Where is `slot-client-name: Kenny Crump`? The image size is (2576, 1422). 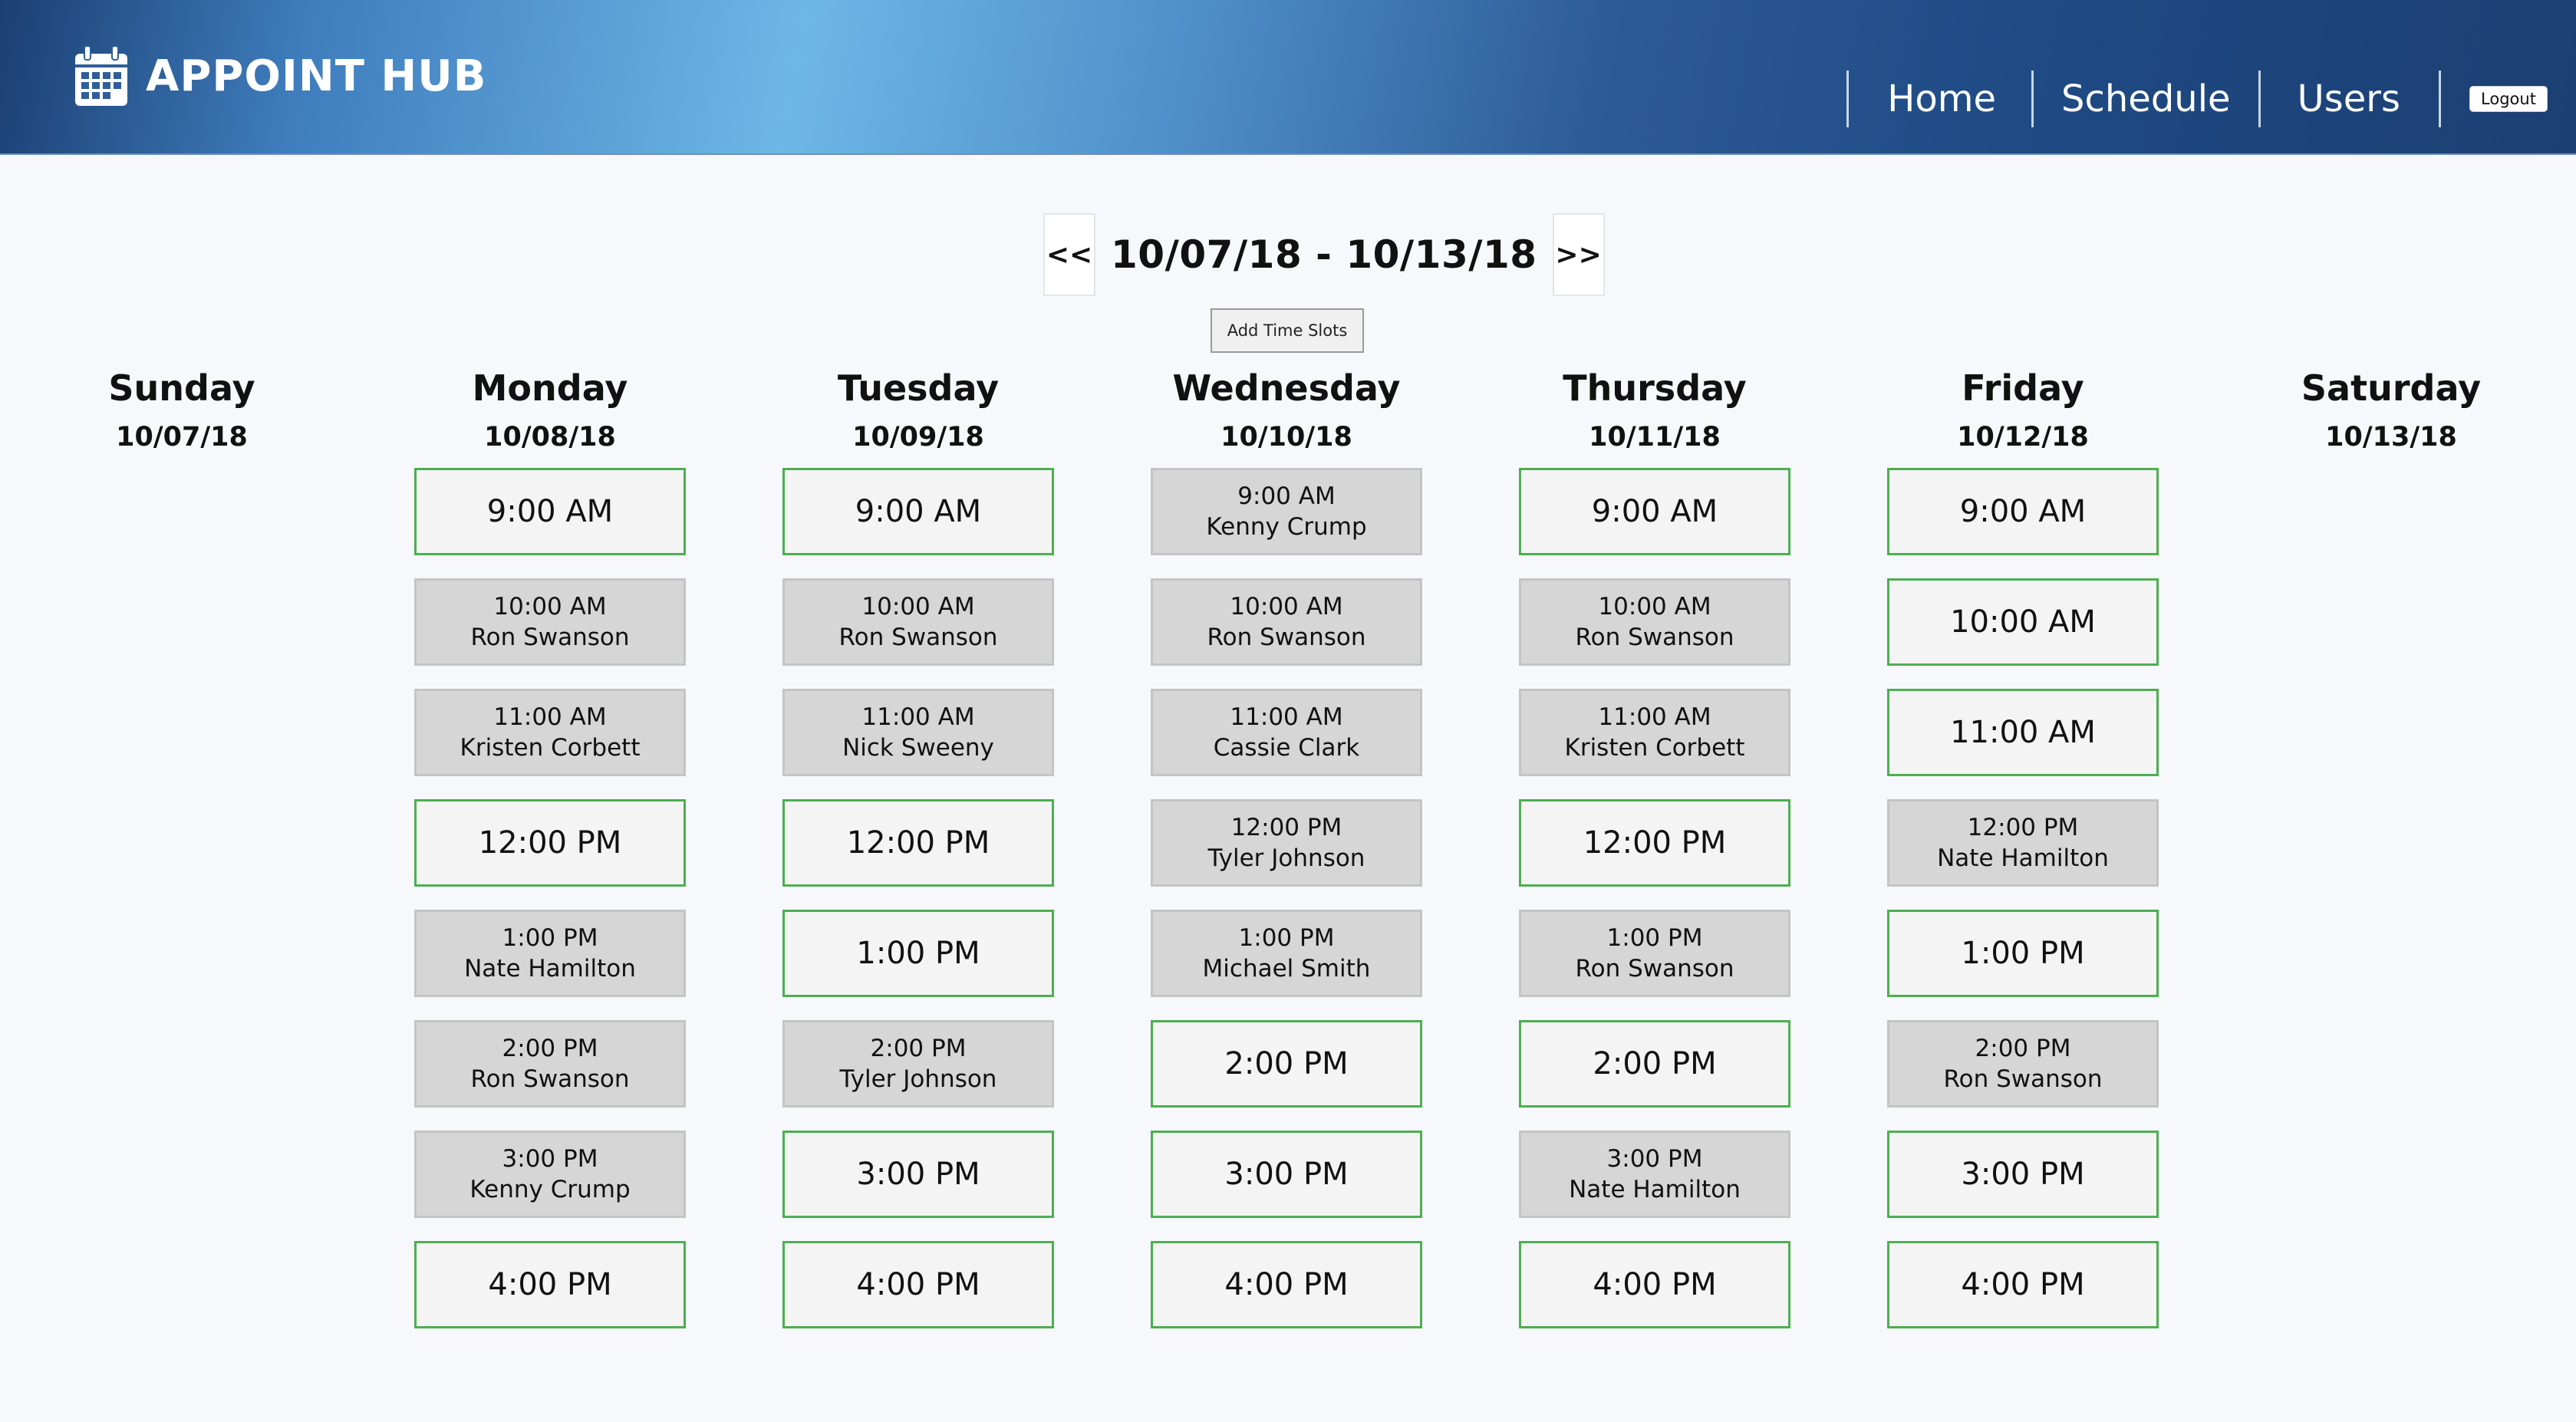
slot-client-name: Kenny Crump is located at coordinates (1286, 527).